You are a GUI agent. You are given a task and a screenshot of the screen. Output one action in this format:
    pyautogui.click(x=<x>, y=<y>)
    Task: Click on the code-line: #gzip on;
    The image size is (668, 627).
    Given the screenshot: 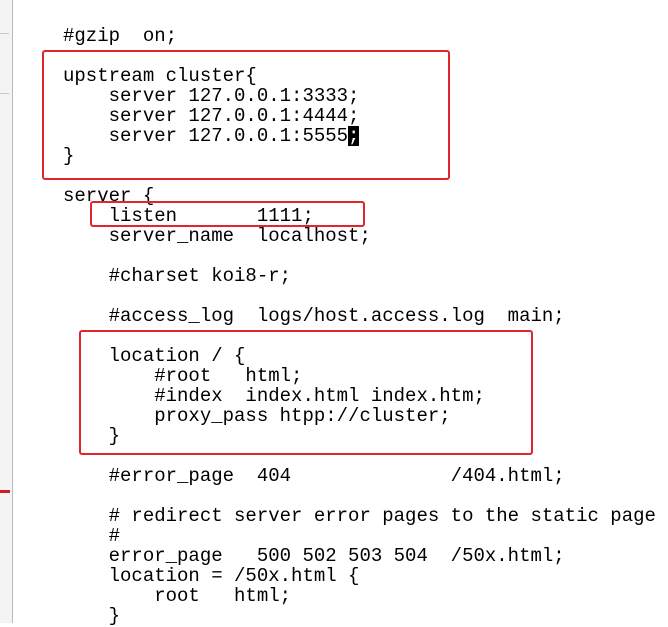 What is the action you would take?
    pyautogui.click(x=120, y=36)
    